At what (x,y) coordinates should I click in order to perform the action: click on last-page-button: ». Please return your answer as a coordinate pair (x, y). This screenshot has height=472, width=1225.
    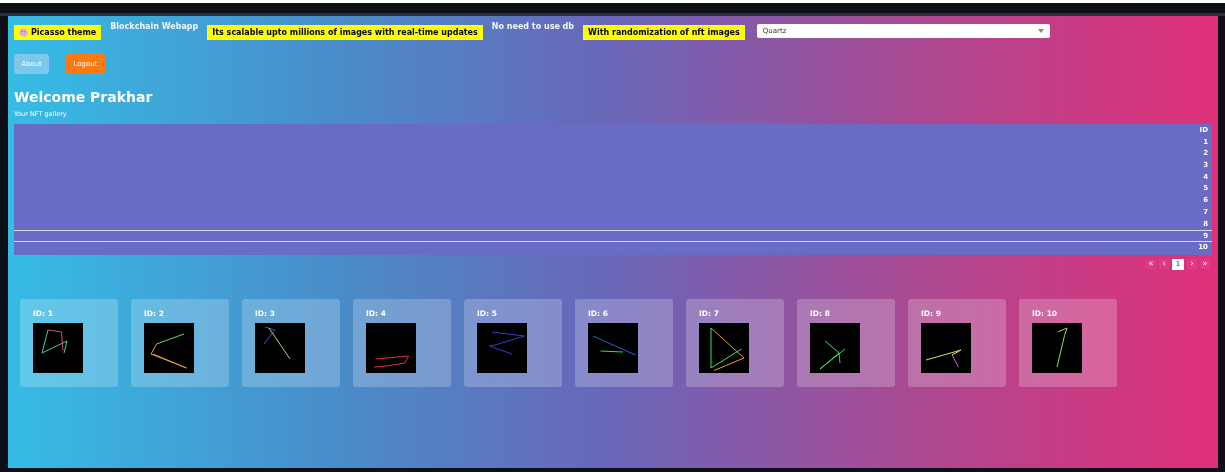
    Looking at the image, I should click on (1205, 264).